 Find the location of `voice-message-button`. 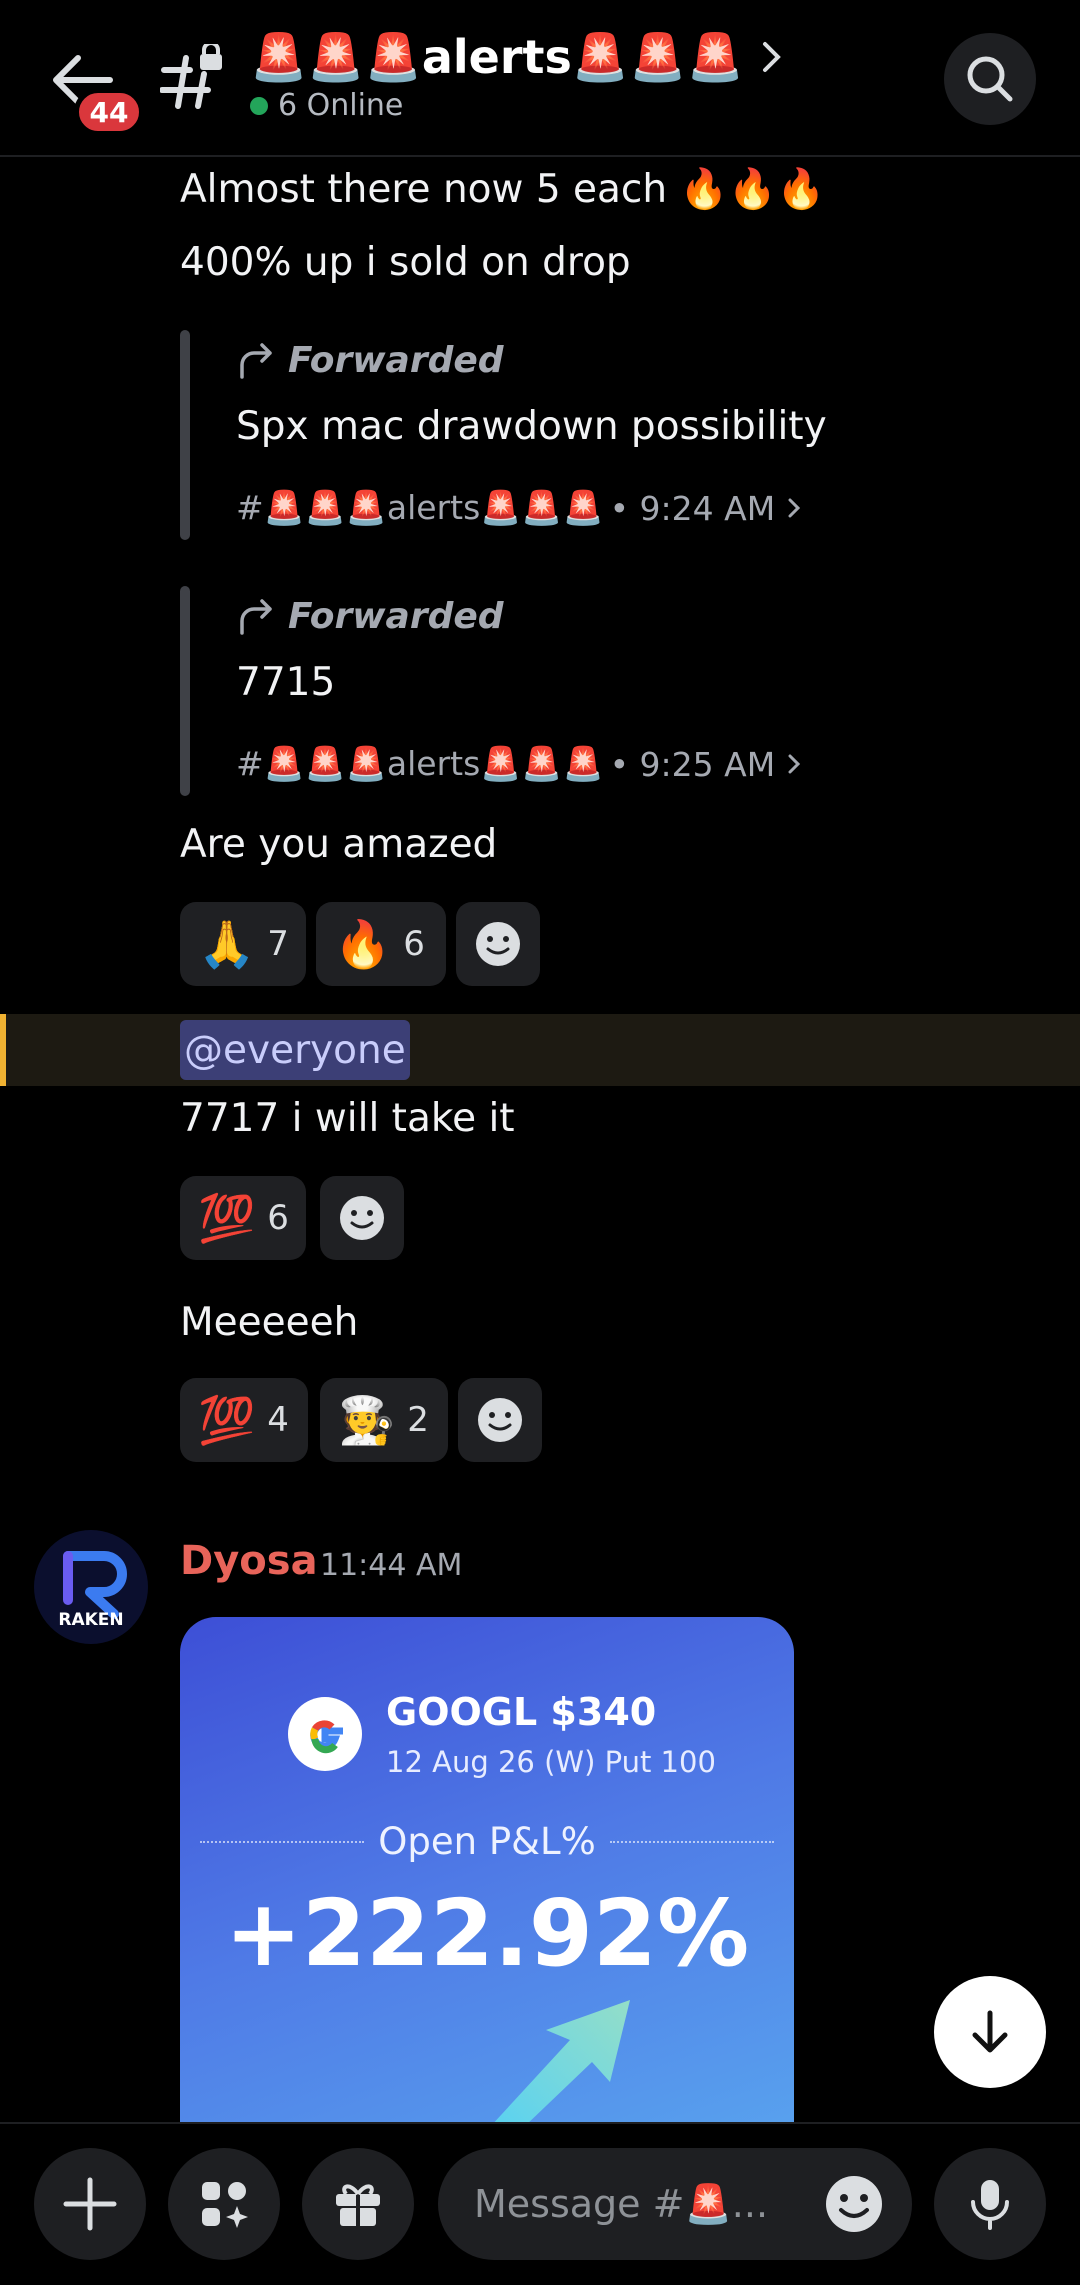

voice-message-button is located at coordinates (990, 2204).